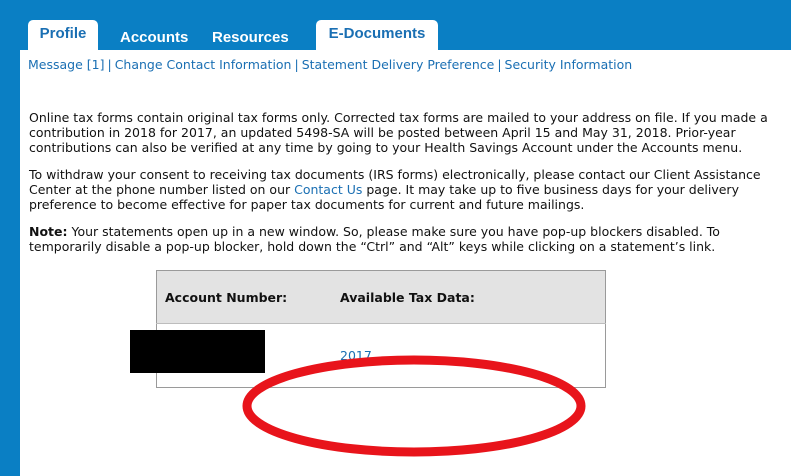 The width and height of the screenshot is (791, 476). What do you see at coordinates (398, 64) in the screenshot?
I see `subnav-statement-delivery-link: Statement Delivery Preference` at bounding box center [398, 64].